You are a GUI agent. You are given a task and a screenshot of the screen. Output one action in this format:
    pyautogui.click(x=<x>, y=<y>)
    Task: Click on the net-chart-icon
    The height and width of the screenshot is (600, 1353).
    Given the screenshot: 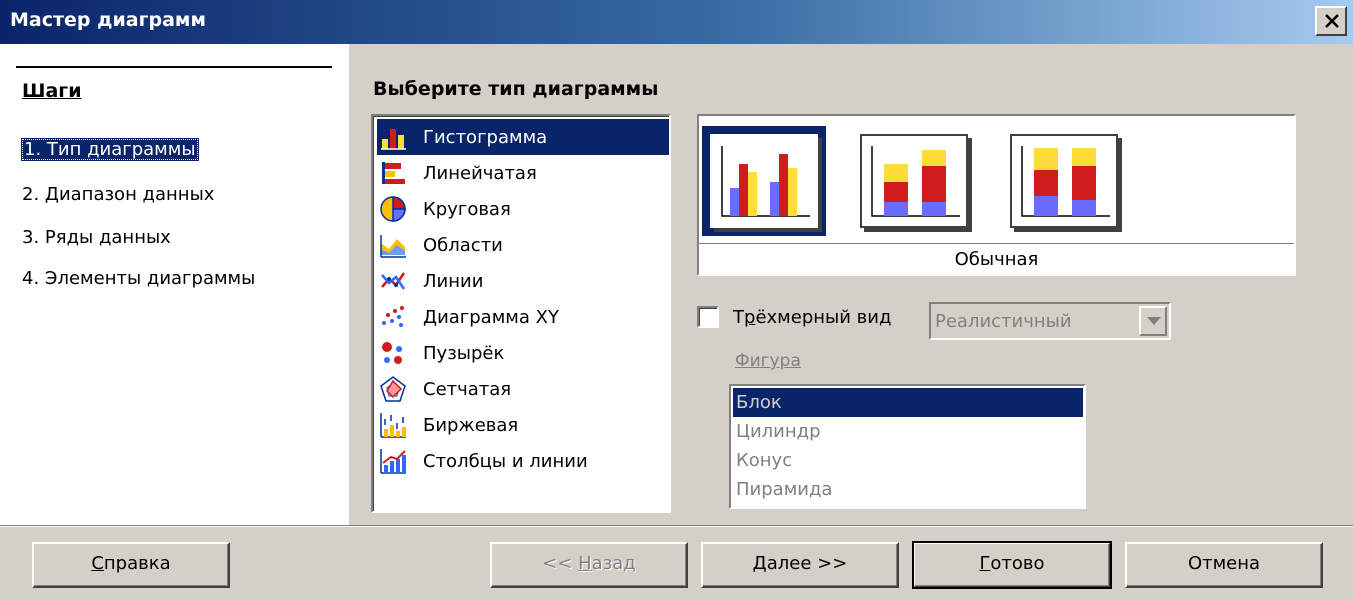 What is the action you would take?
    pyautogui.click(x=393, y=389)
    